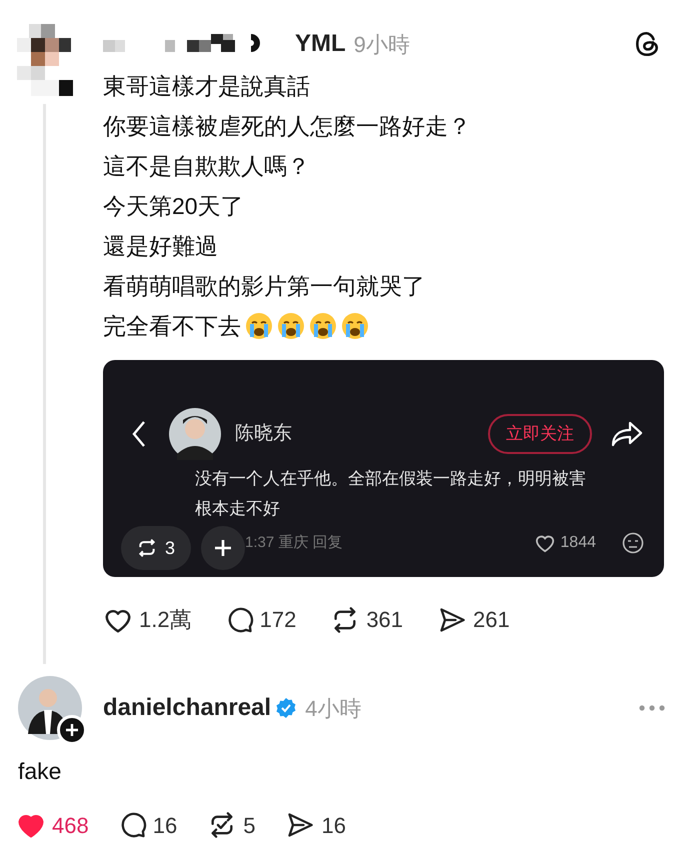 This screenshot has width=678, height=852. Describe the element at coordinates (139, 434) in the screenshot. I see `back-icon` at that location.